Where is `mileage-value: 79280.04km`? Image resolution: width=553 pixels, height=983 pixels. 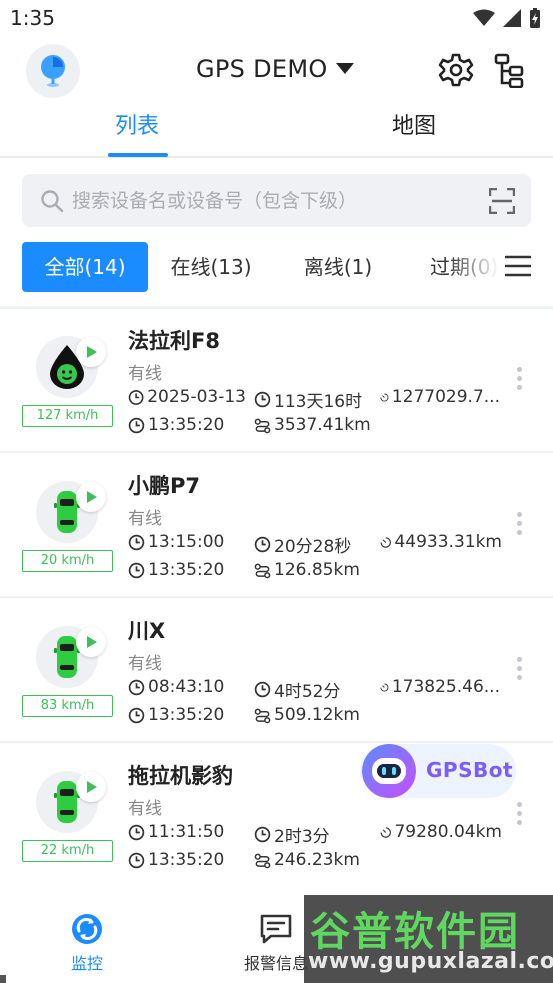 mileage-value: 79280.04km is located at coordinates (448, 832).